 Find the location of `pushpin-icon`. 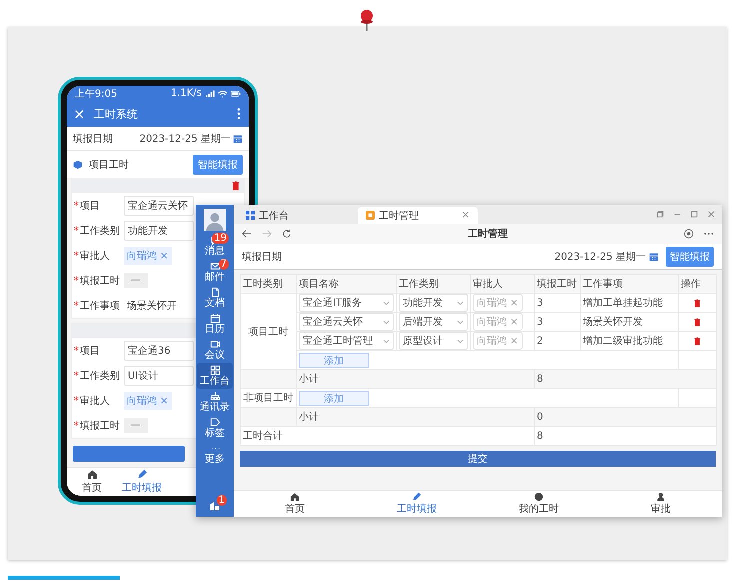

pushpin-icon is located at coordinates (367, 20).